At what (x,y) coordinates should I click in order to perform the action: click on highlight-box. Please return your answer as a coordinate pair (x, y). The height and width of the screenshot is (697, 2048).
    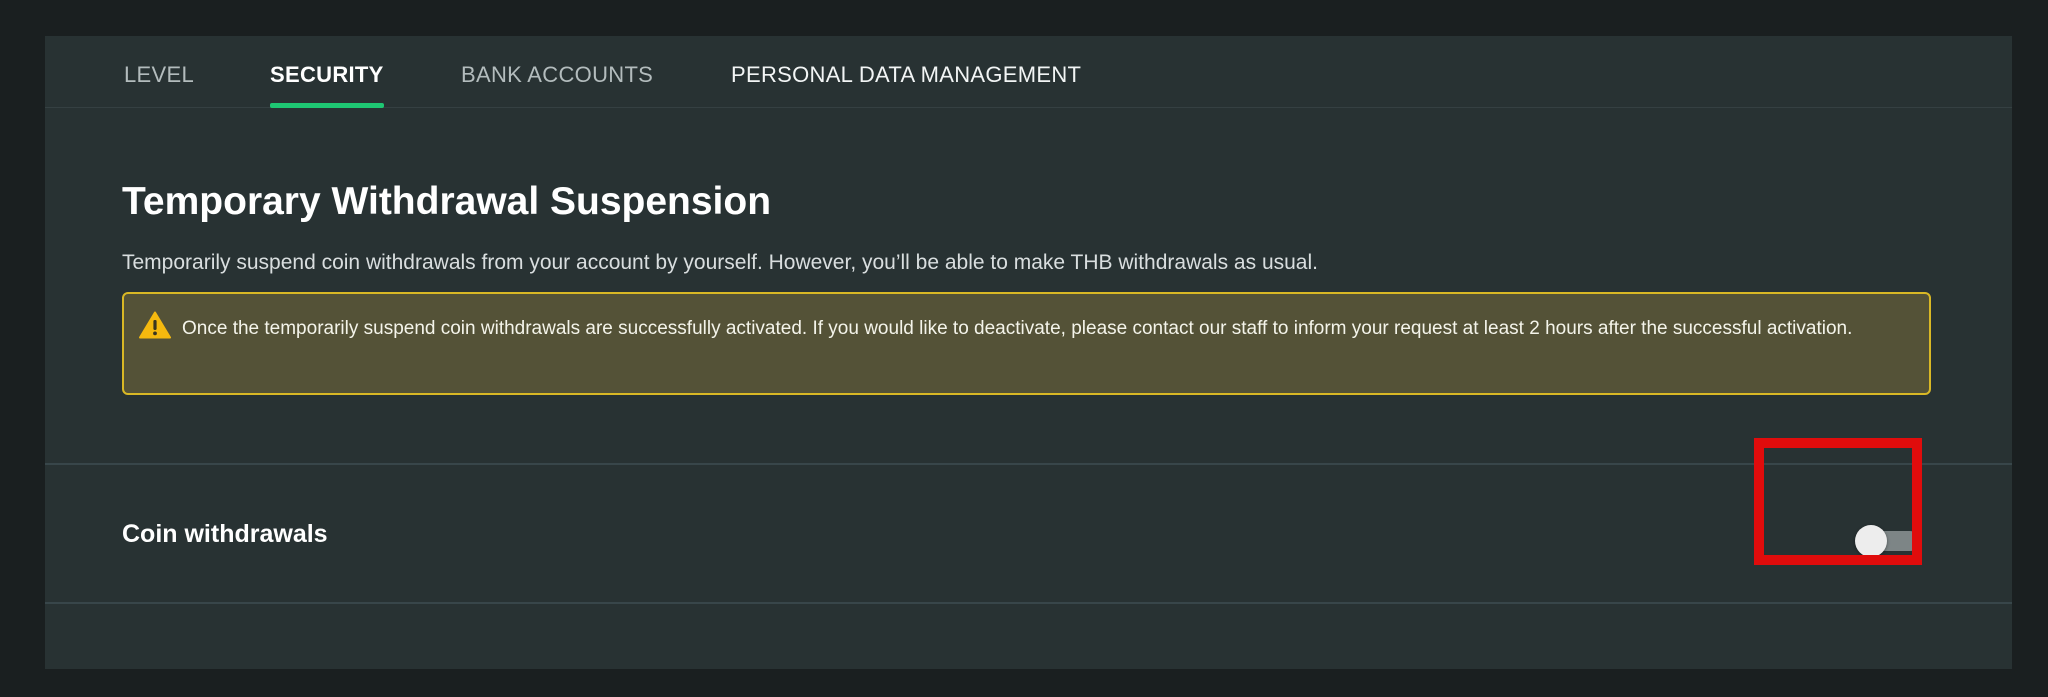
    Looking at the image, I should click on (1838, 501).